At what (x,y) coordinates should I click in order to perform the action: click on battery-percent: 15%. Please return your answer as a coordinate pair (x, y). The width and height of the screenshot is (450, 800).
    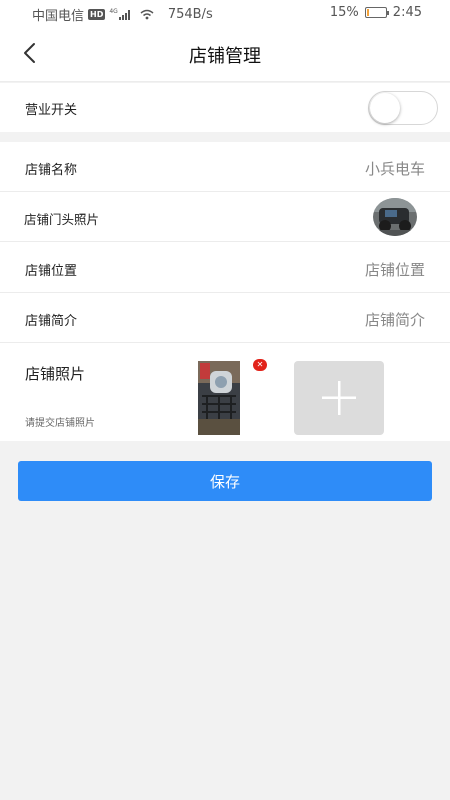
    Looking at the image, I should click on (344, 12).